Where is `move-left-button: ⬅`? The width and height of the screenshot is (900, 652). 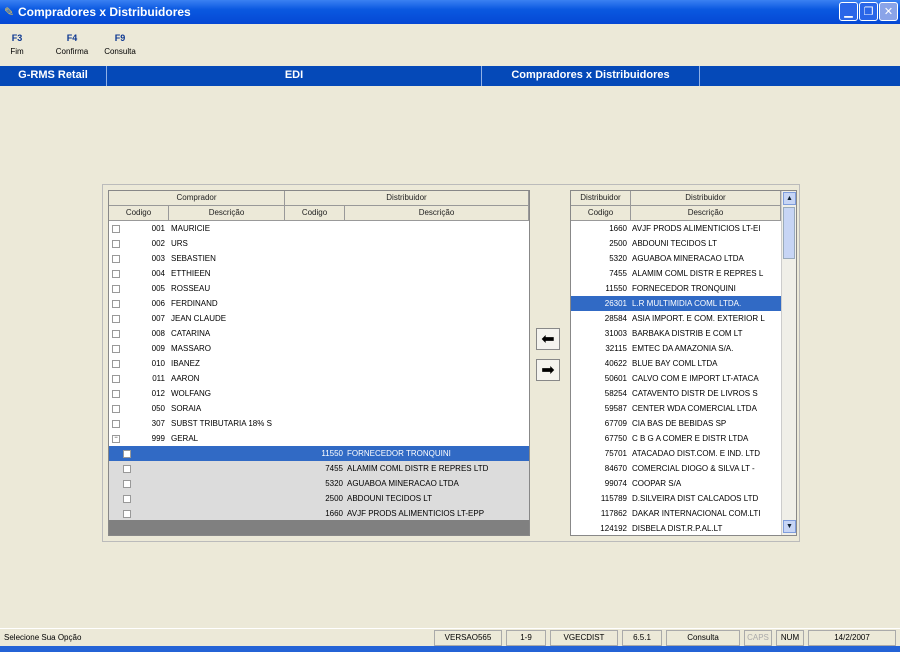 move-left-button: ⬅ is located at coordinates (548, 339).